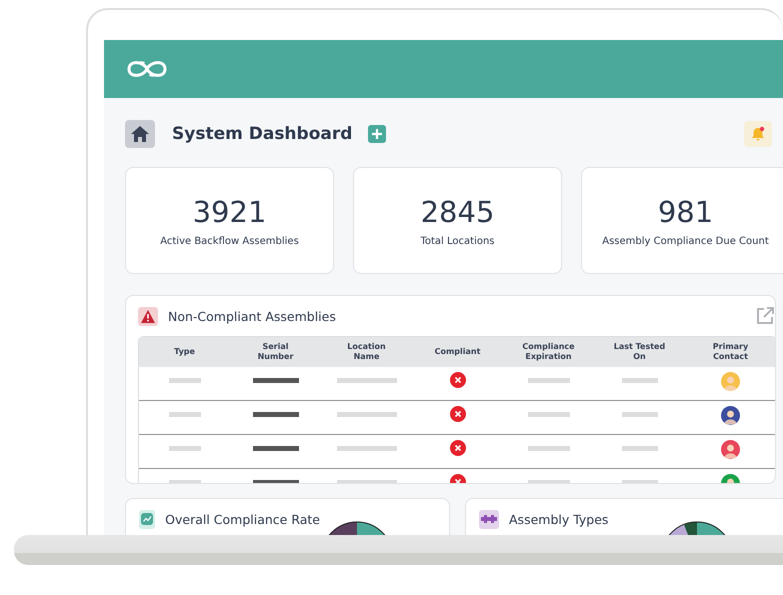  What do you see at coordinates (366, 352) in the screenshot?
I see `column-header: Location Name` at bounding box center [366, 352].